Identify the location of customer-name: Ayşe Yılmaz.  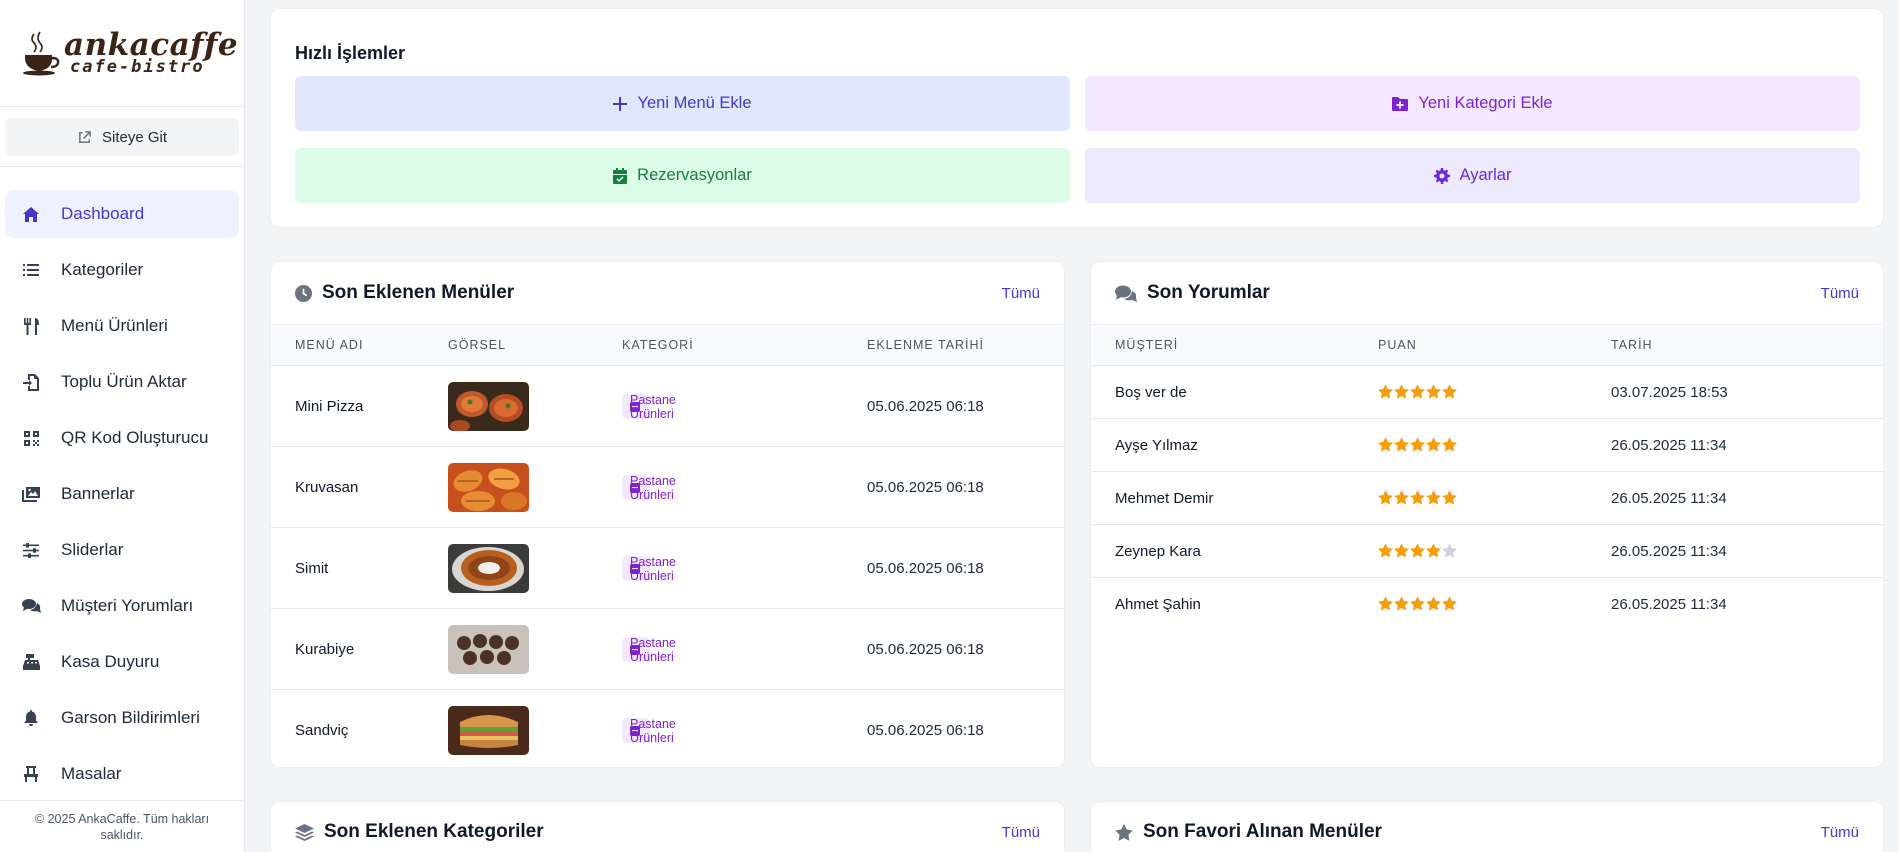
(1156, 445).